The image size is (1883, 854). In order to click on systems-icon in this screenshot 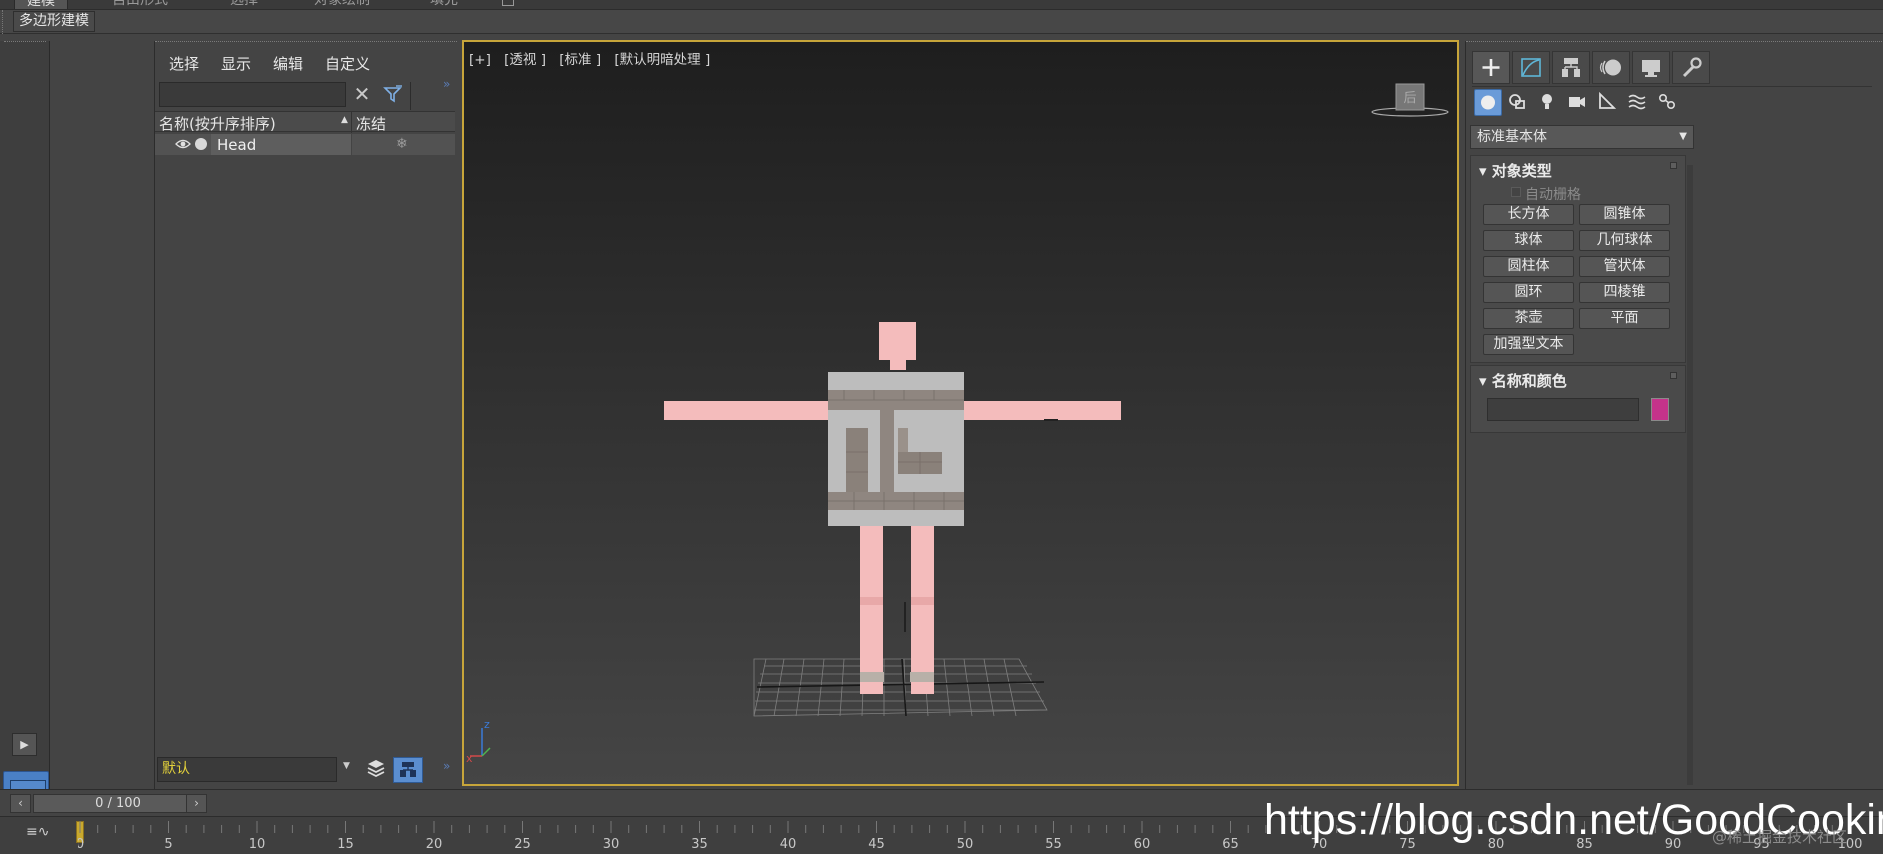, I will do `click(1667, 102)`.